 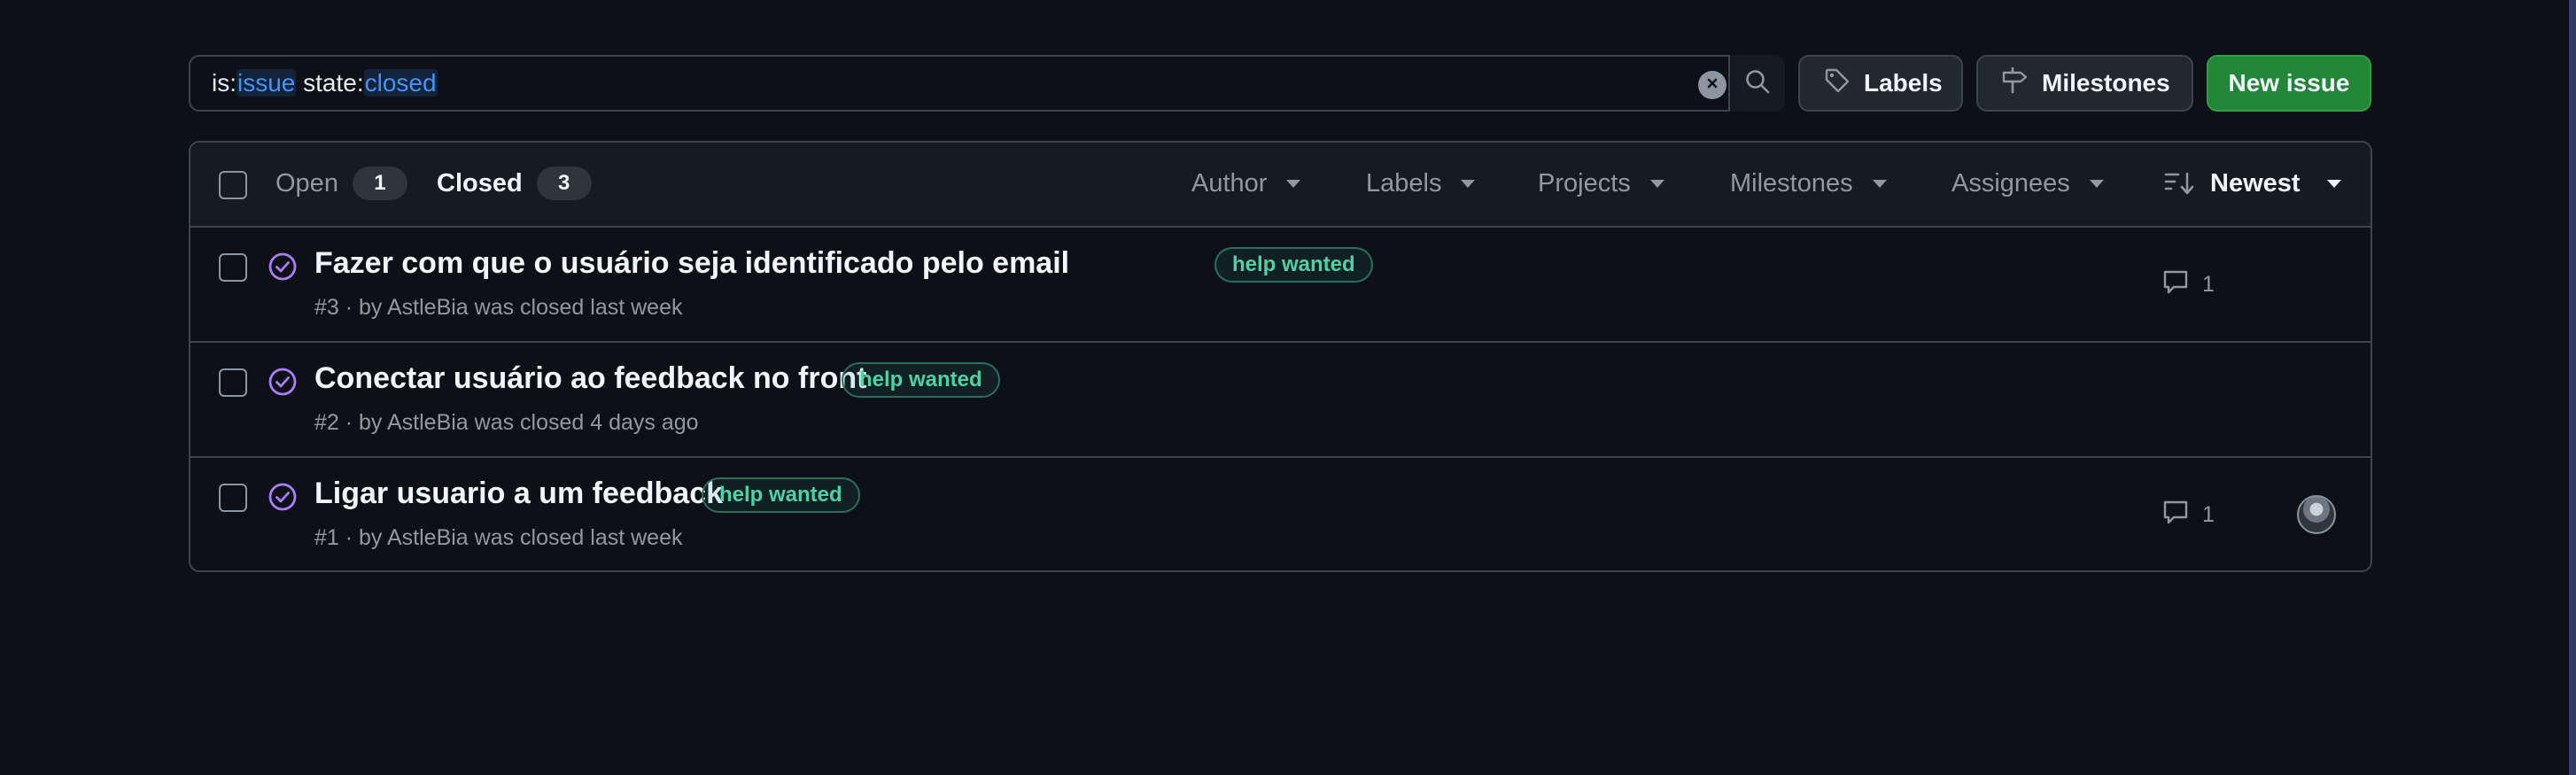 What do you see at coordinates (480, 183) in the screenshot?
I see `closed-tab-label: Closed` at bounding box center [480, 183].